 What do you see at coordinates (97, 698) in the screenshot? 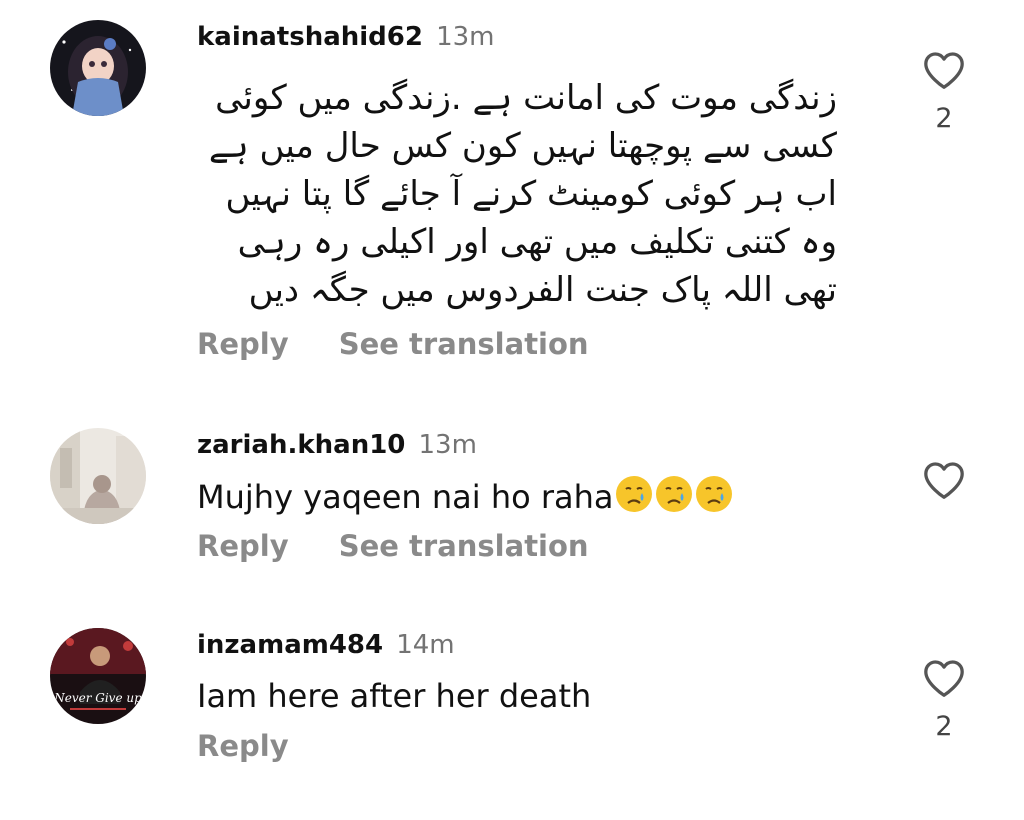
I see `avatar-caption: Never Give up` at bounding box center [97, 698].